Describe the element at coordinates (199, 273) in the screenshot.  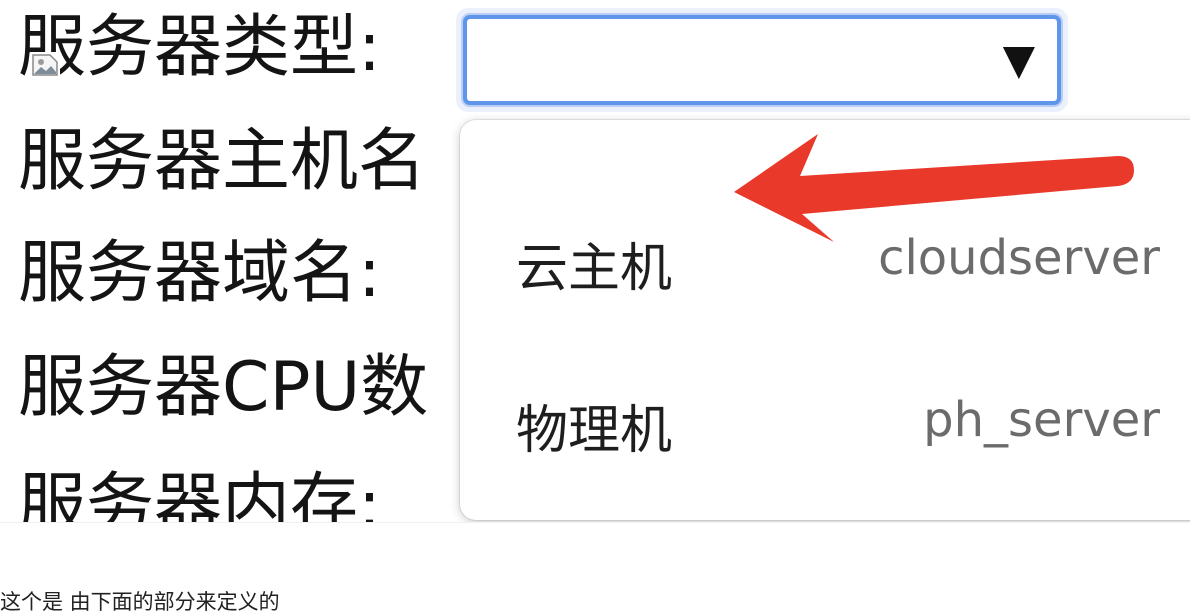
I see `label-server-domain: 服务器域名:` at that location.